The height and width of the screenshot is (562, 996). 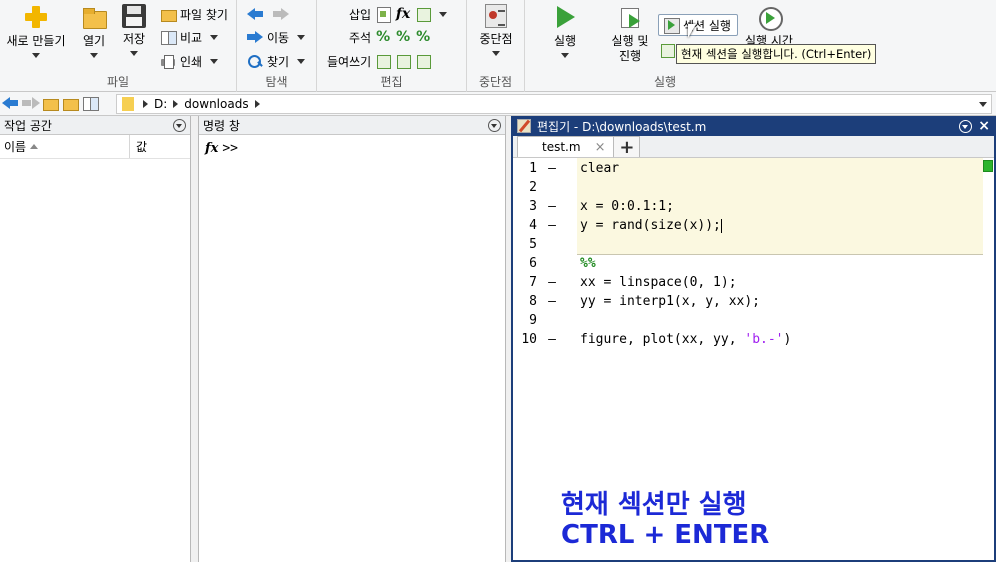 I want to click on insert-button: 삽입 fx, so click(x=398, y=14).